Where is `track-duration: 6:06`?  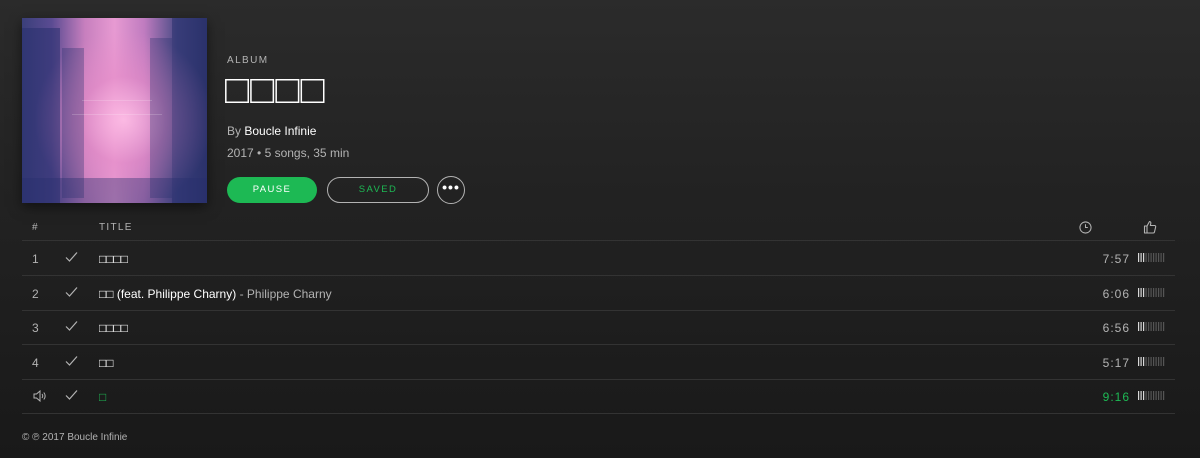 track-duration: 6:06 is located at coordinates (1116, 293).